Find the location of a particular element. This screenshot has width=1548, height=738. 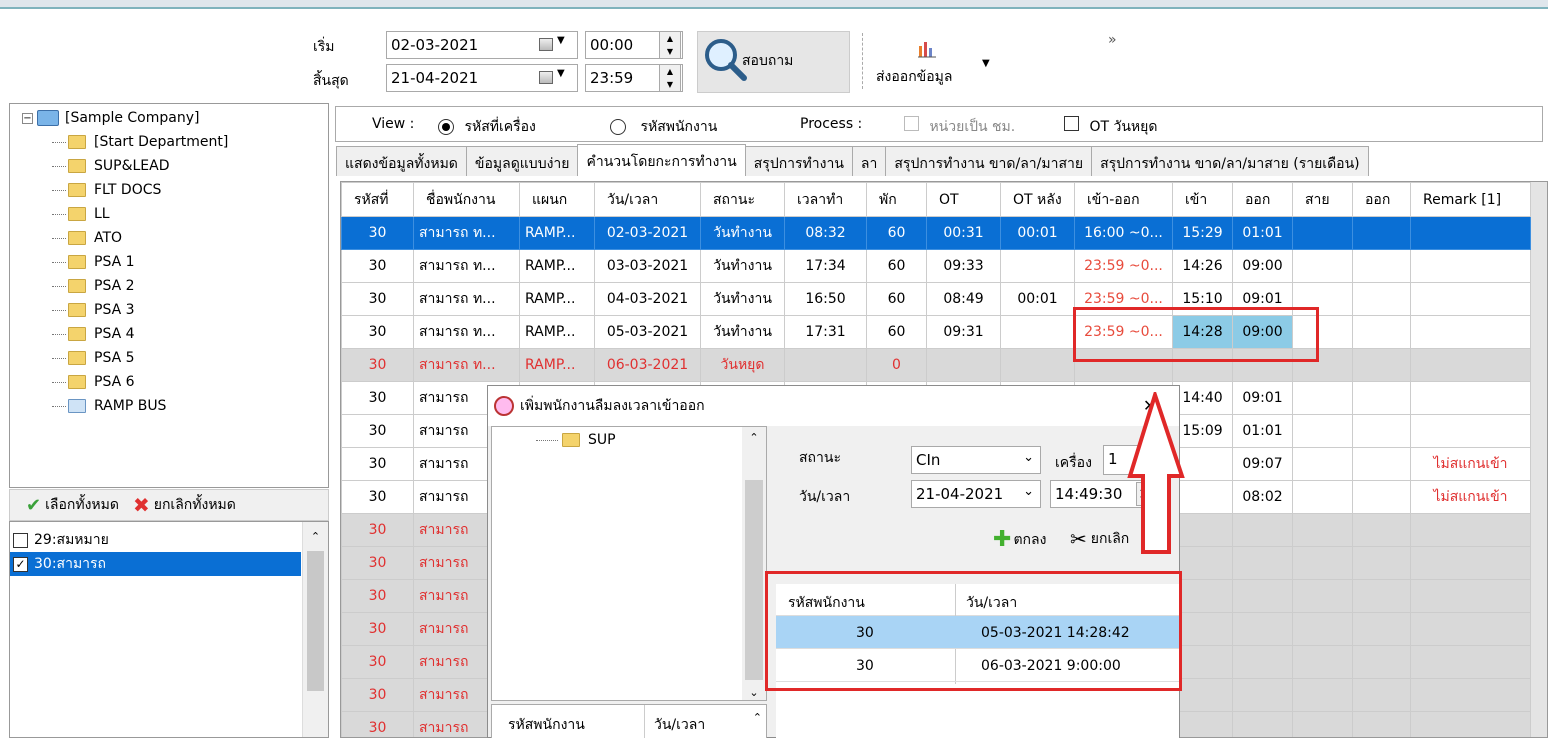

tree-item: PSA 5 is located at coordinates (190, 358).